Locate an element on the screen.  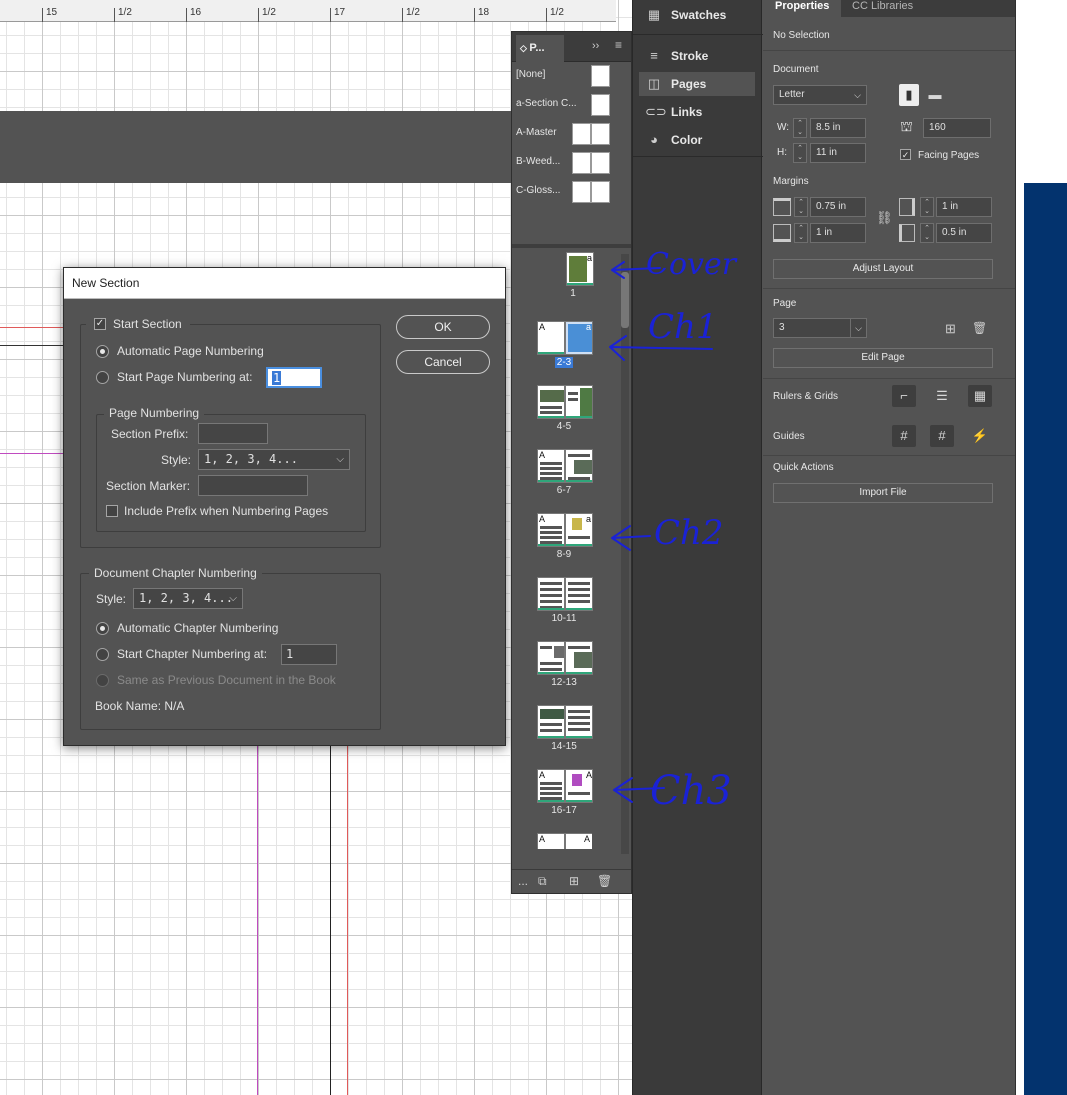
spread-partial: A A is located at coordinates (564, 841).